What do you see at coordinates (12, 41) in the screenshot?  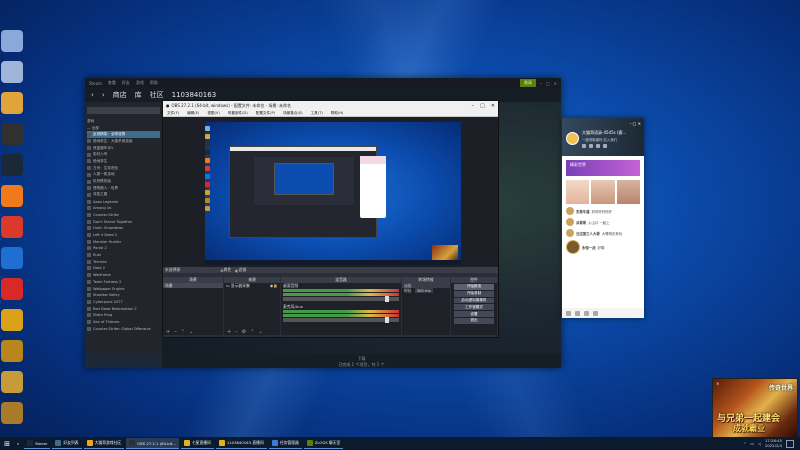 I see `recycle-bin-icon` at bounding box center [12, 41].